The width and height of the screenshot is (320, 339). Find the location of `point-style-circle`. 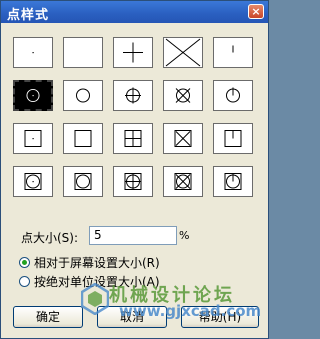

point-style-circle is located at coordinates (83, 95).